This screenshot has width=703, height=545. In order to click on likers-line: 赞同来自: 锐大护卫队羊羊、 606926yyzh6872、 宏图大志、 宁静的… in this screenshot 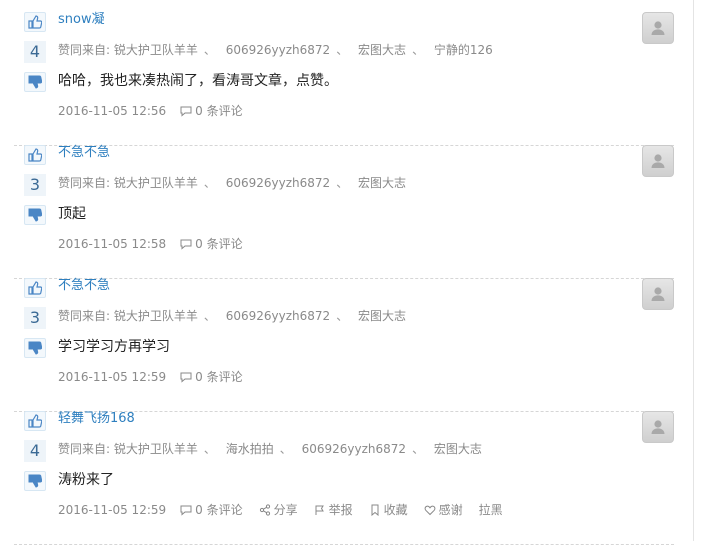, I will do `click(275, 50)`.